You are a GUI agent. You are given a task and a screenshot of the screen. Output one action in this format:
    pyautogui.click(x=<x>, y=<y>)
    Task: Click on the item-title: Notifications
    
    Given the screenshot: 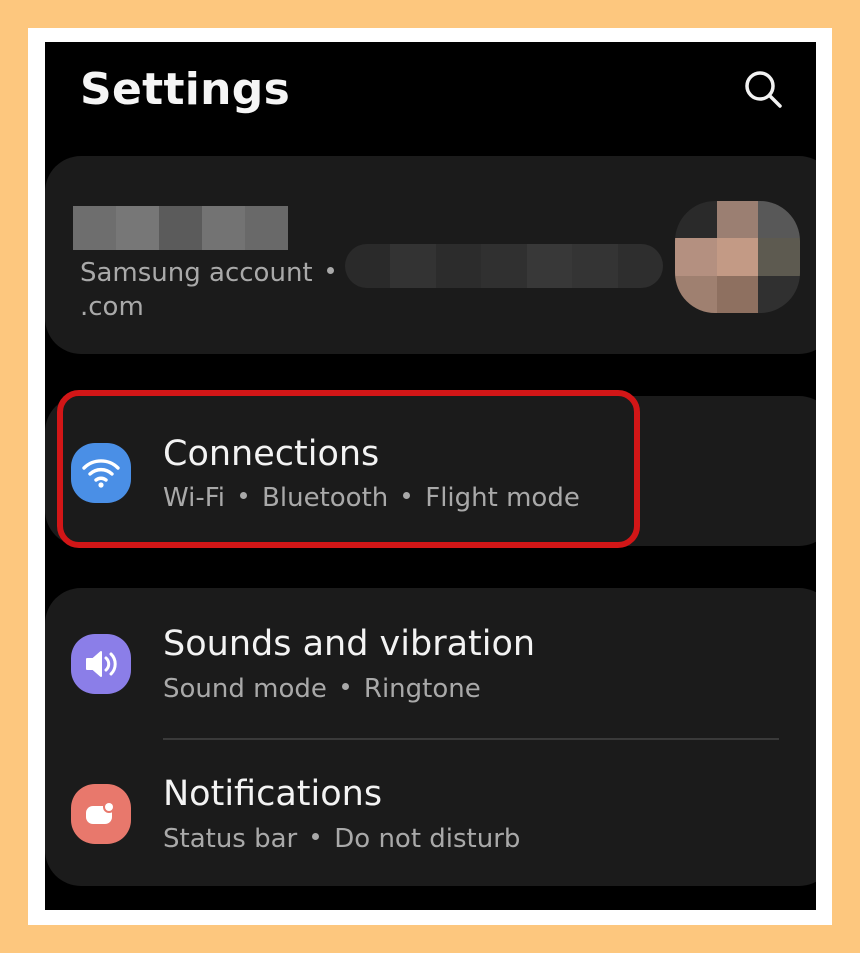 What is the action you would take?
    pyautogui.click(x=273, y=794)
    